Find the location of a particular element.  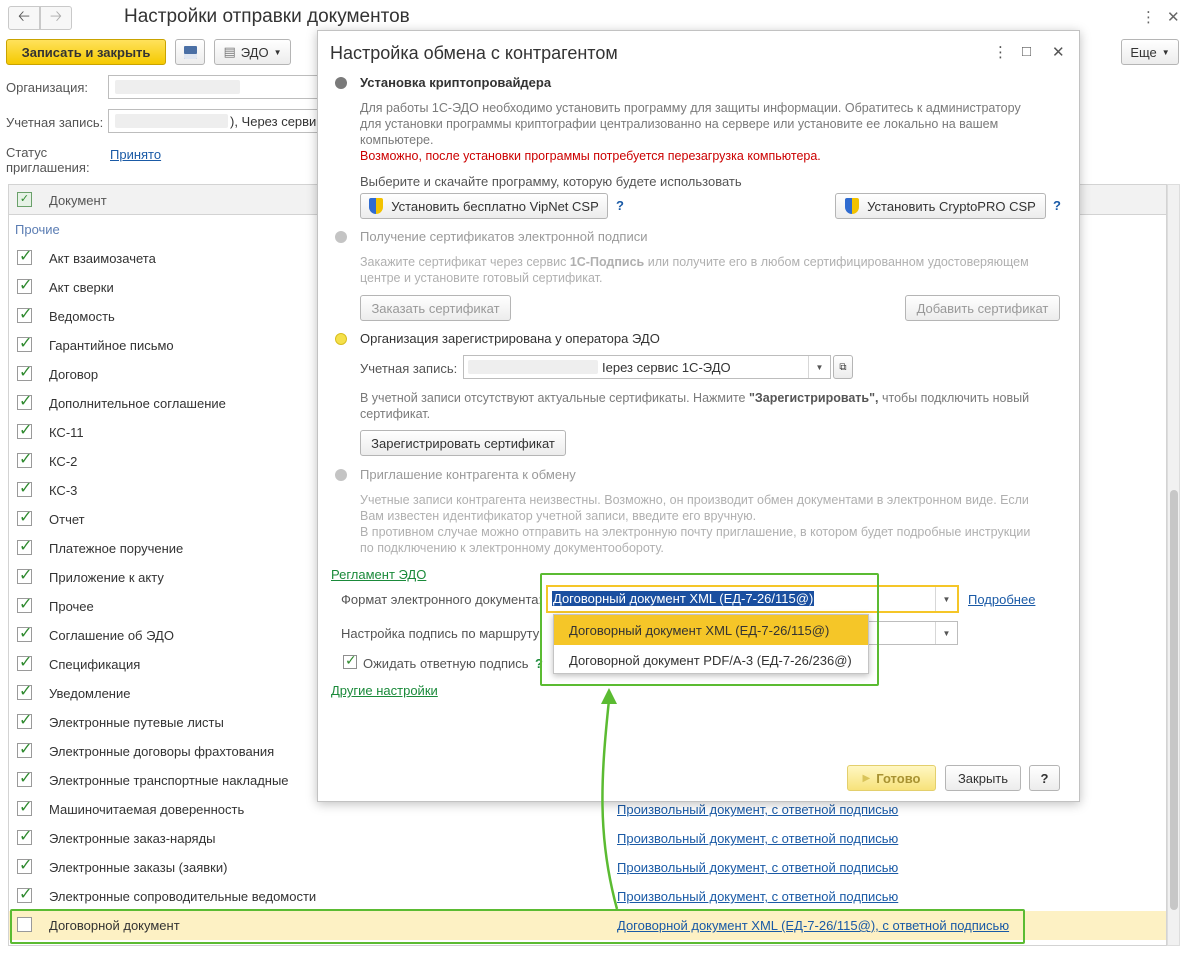

select-all-icon: ✓ is located at coordinates (24, 199).